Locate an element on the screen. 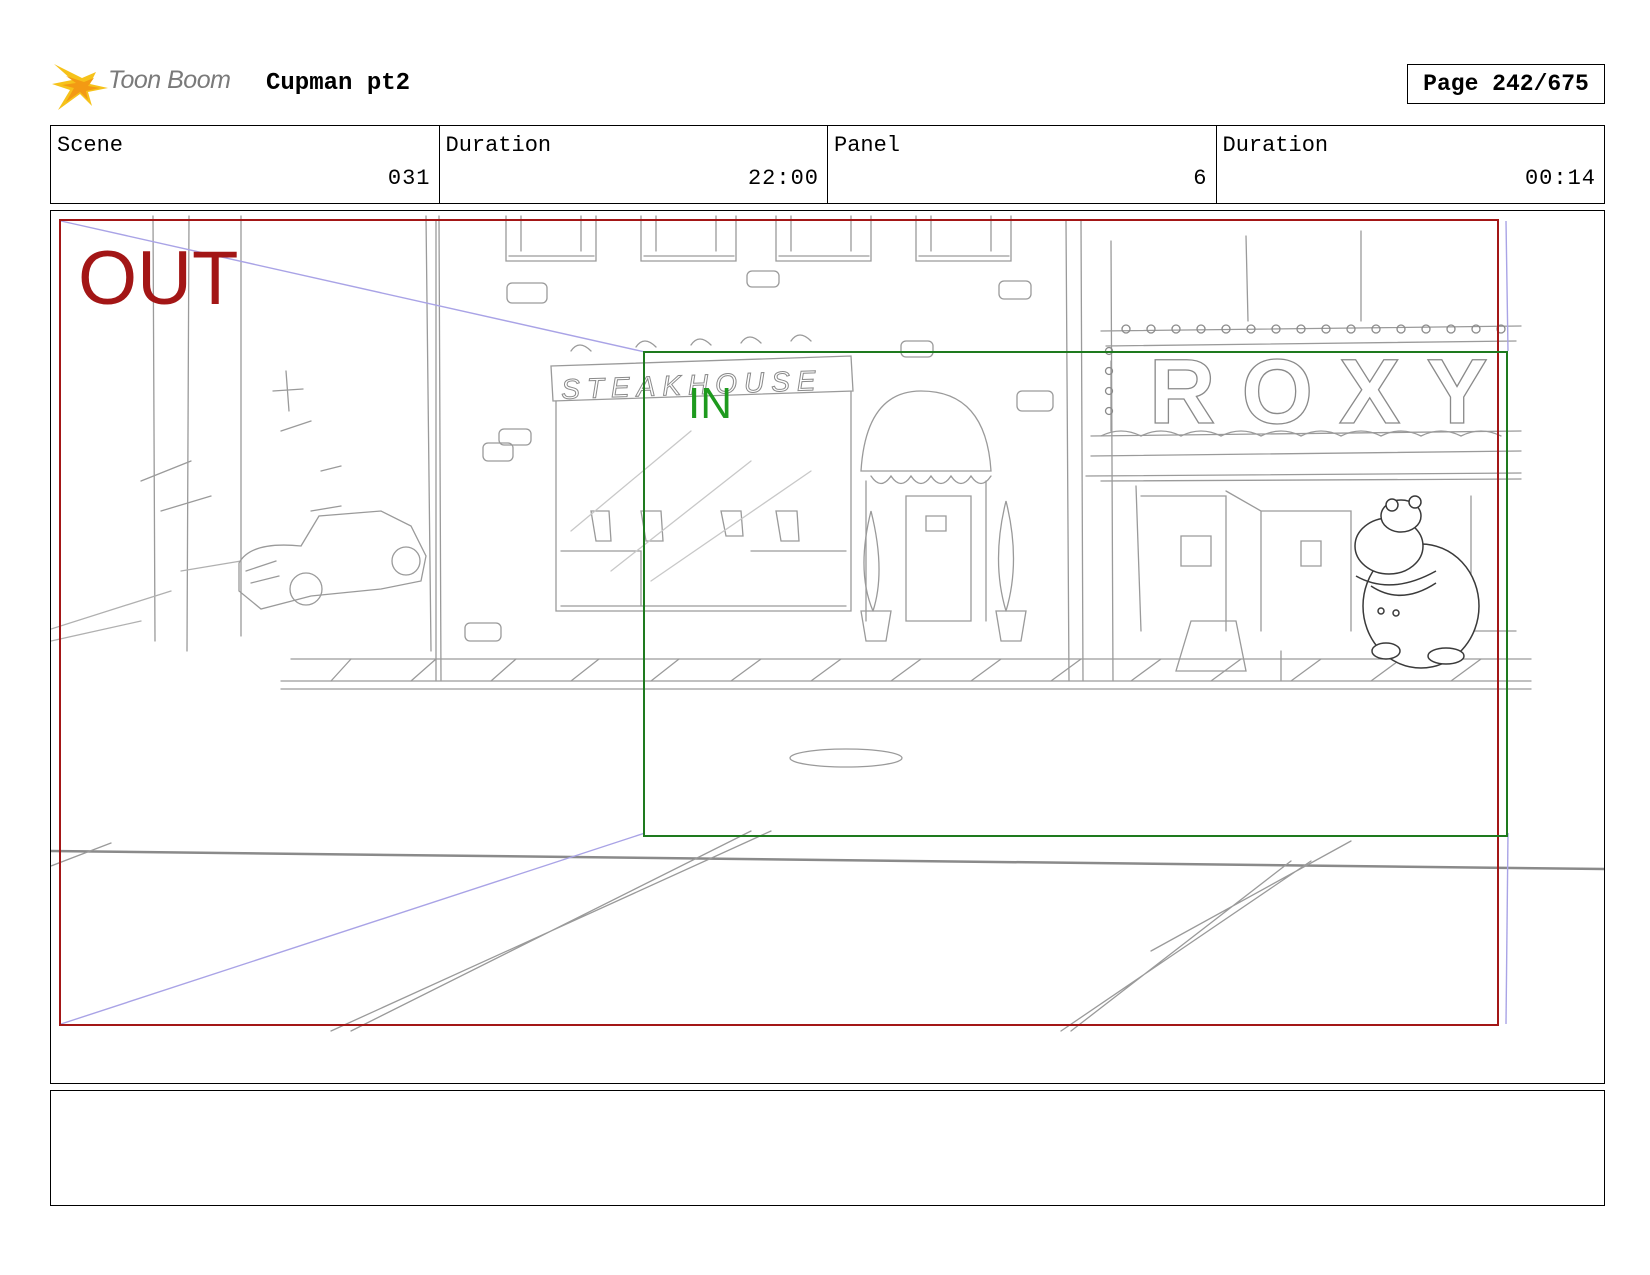  hippo-character is located at coordinates (1417, 582).